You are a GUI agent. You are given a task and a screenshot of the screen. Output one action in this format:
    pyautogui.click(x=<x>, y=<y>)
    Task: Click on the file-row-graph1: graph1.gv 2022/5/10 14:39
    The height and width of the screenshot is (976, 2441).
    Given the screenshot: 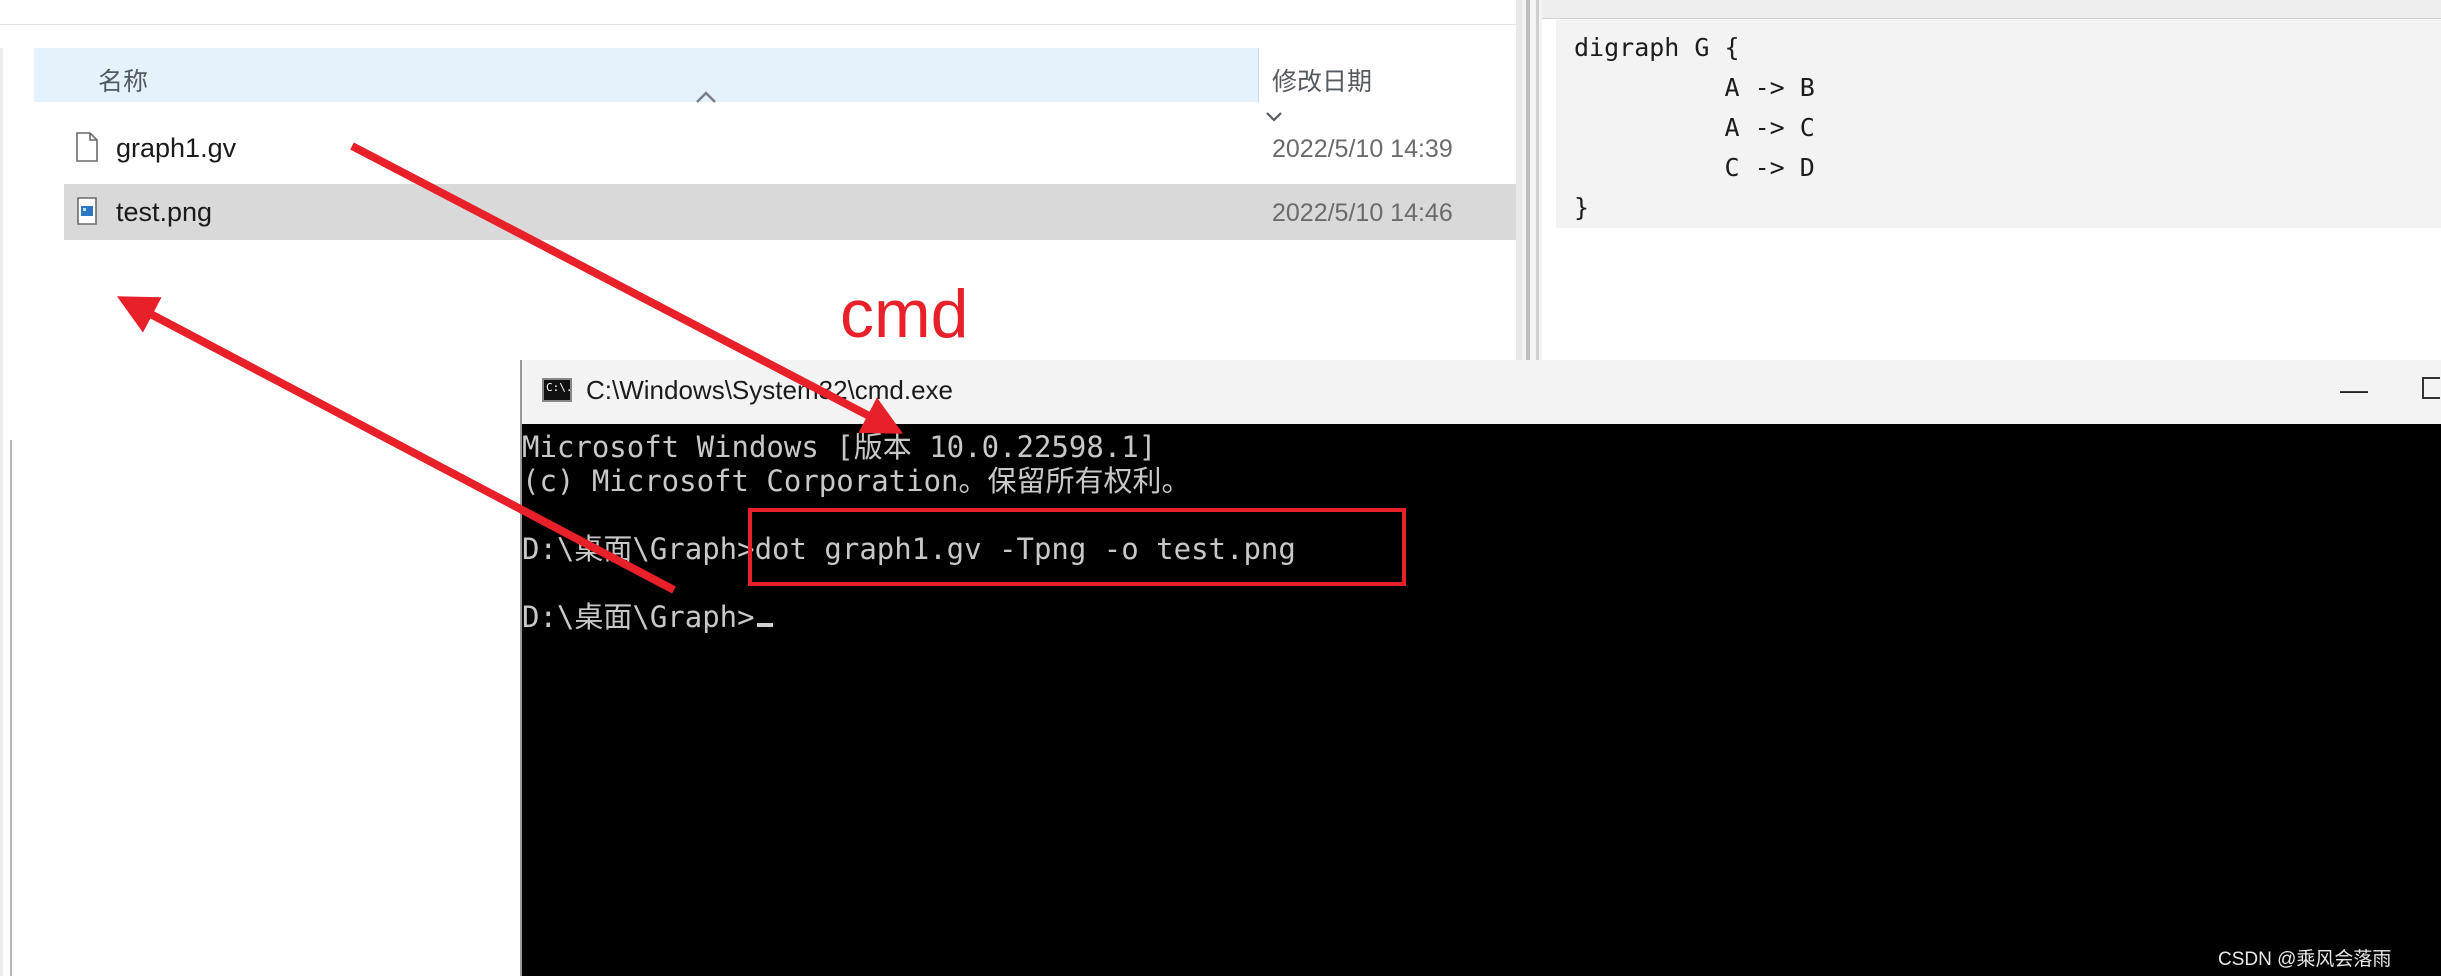 What is the action you would take?
    pyautogui.click(x=790, y=148)
    